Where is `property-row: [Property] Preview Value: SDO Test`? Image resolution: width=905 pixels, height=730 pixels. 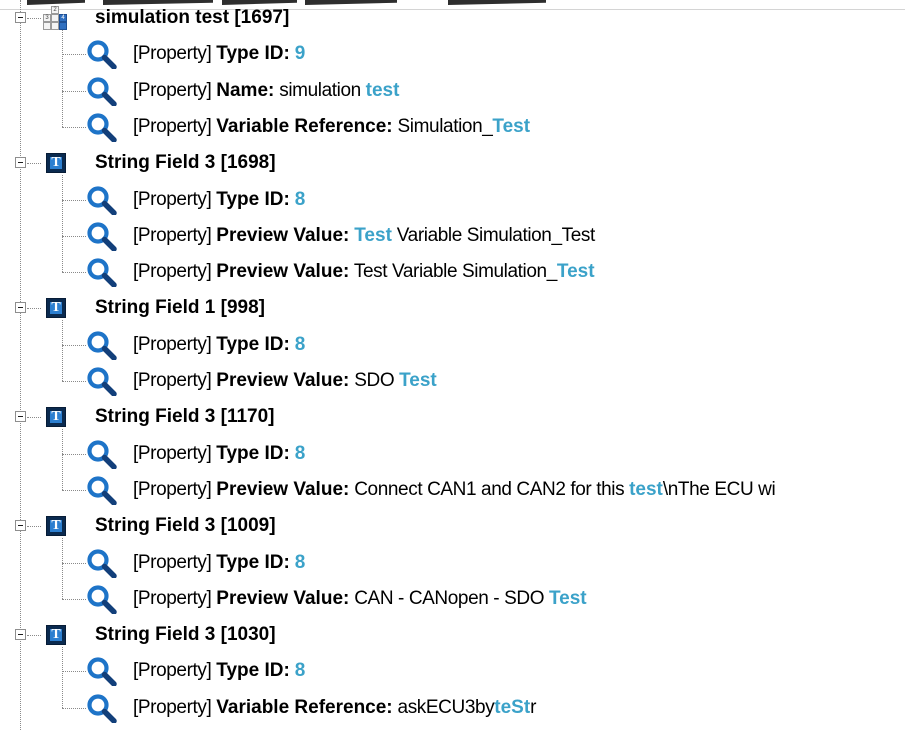
property-row: [Property] Preview Value: SDO Test is located at coordinates (452, 381).